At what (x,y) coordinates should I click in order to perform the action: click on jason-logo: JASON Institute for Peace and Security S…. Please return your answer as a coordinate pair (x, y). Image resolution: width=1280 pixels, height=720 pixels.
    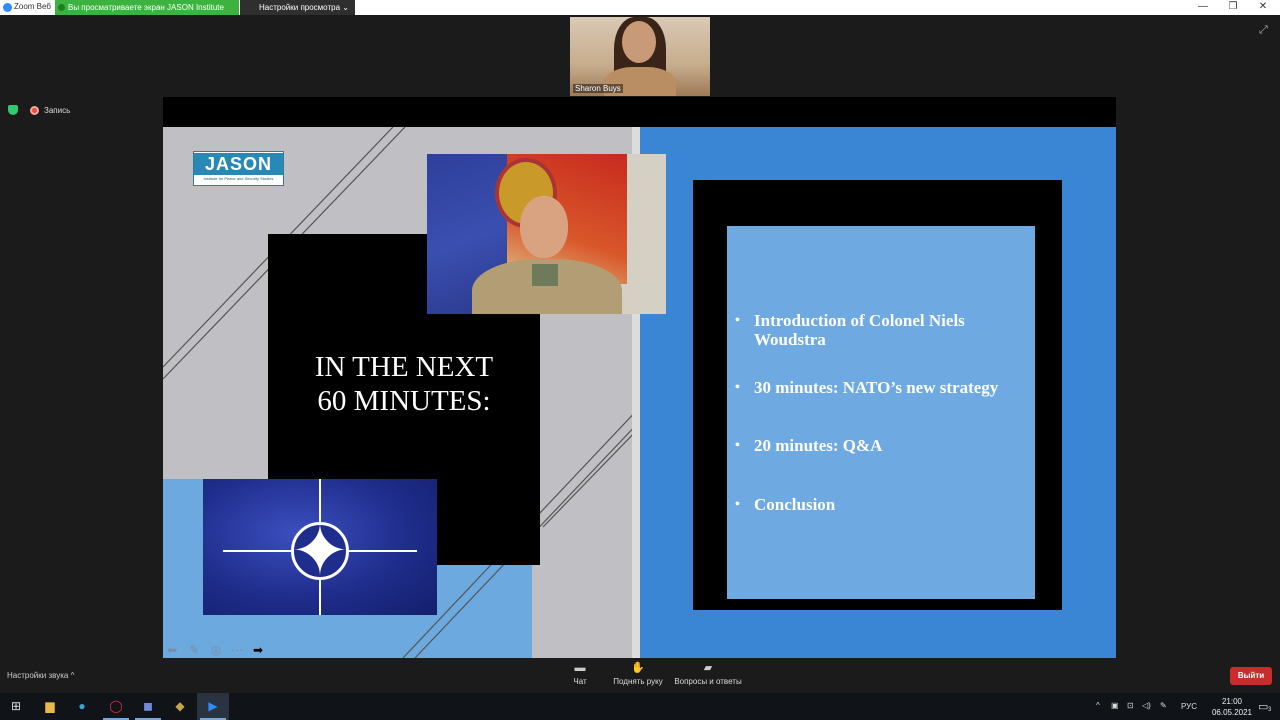
    Looking at the image, I should click on (238, 168).